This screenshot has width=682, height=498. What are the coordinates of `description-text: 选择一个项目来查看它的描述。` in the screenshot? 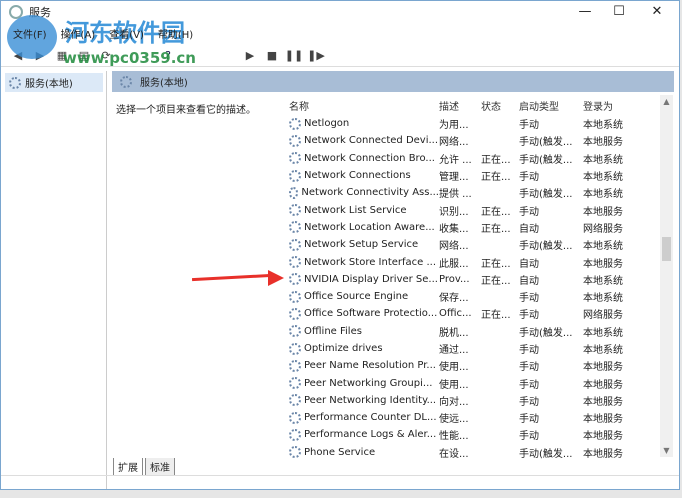 It's located at (186, 110).